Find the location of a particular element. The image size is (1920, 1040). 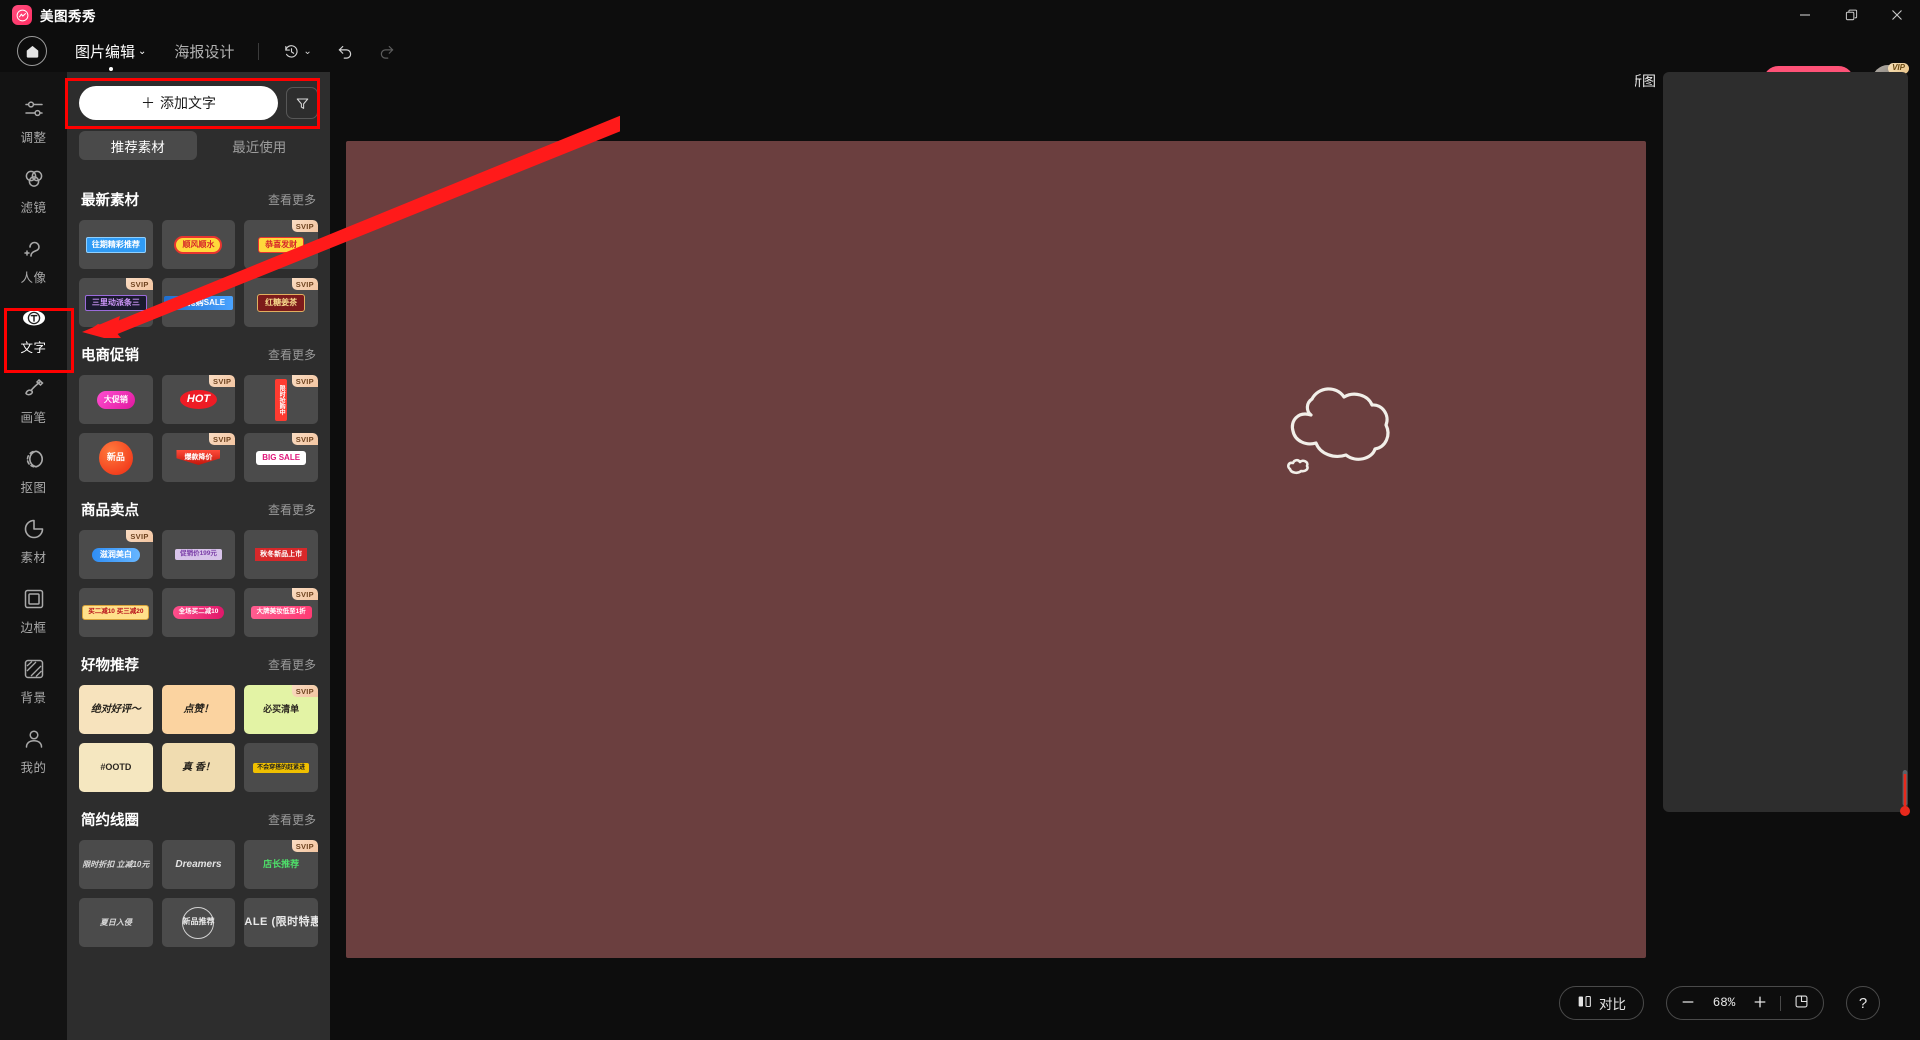

material-thumbnail-label: 限时折扣 立减10元 is located at coordinates (116, 864).